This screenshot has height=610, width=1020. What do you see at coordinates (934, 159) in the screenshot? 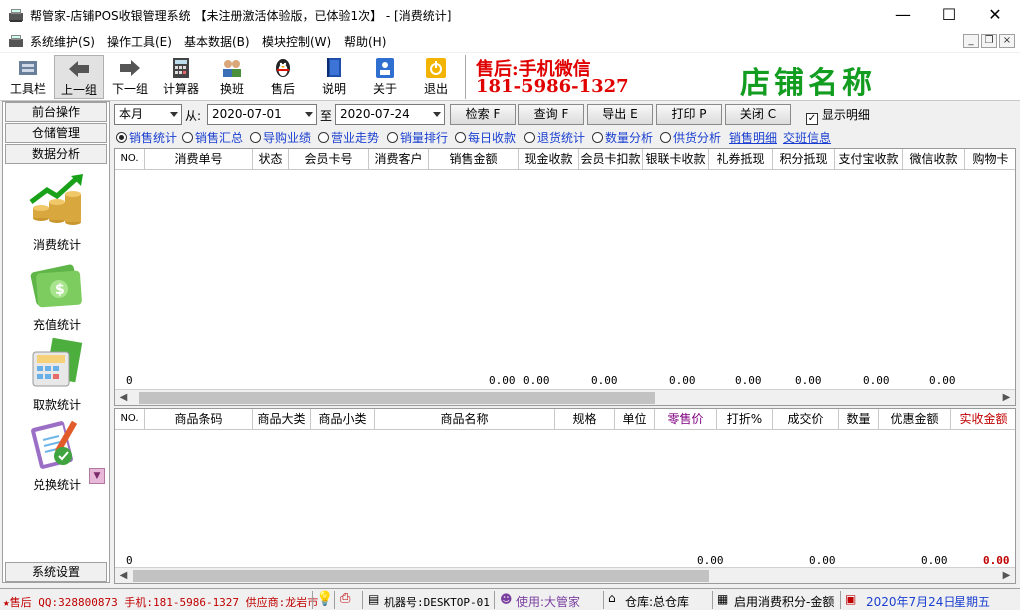
I see `column-header: 微信收款` at bounding box center [934, 159].